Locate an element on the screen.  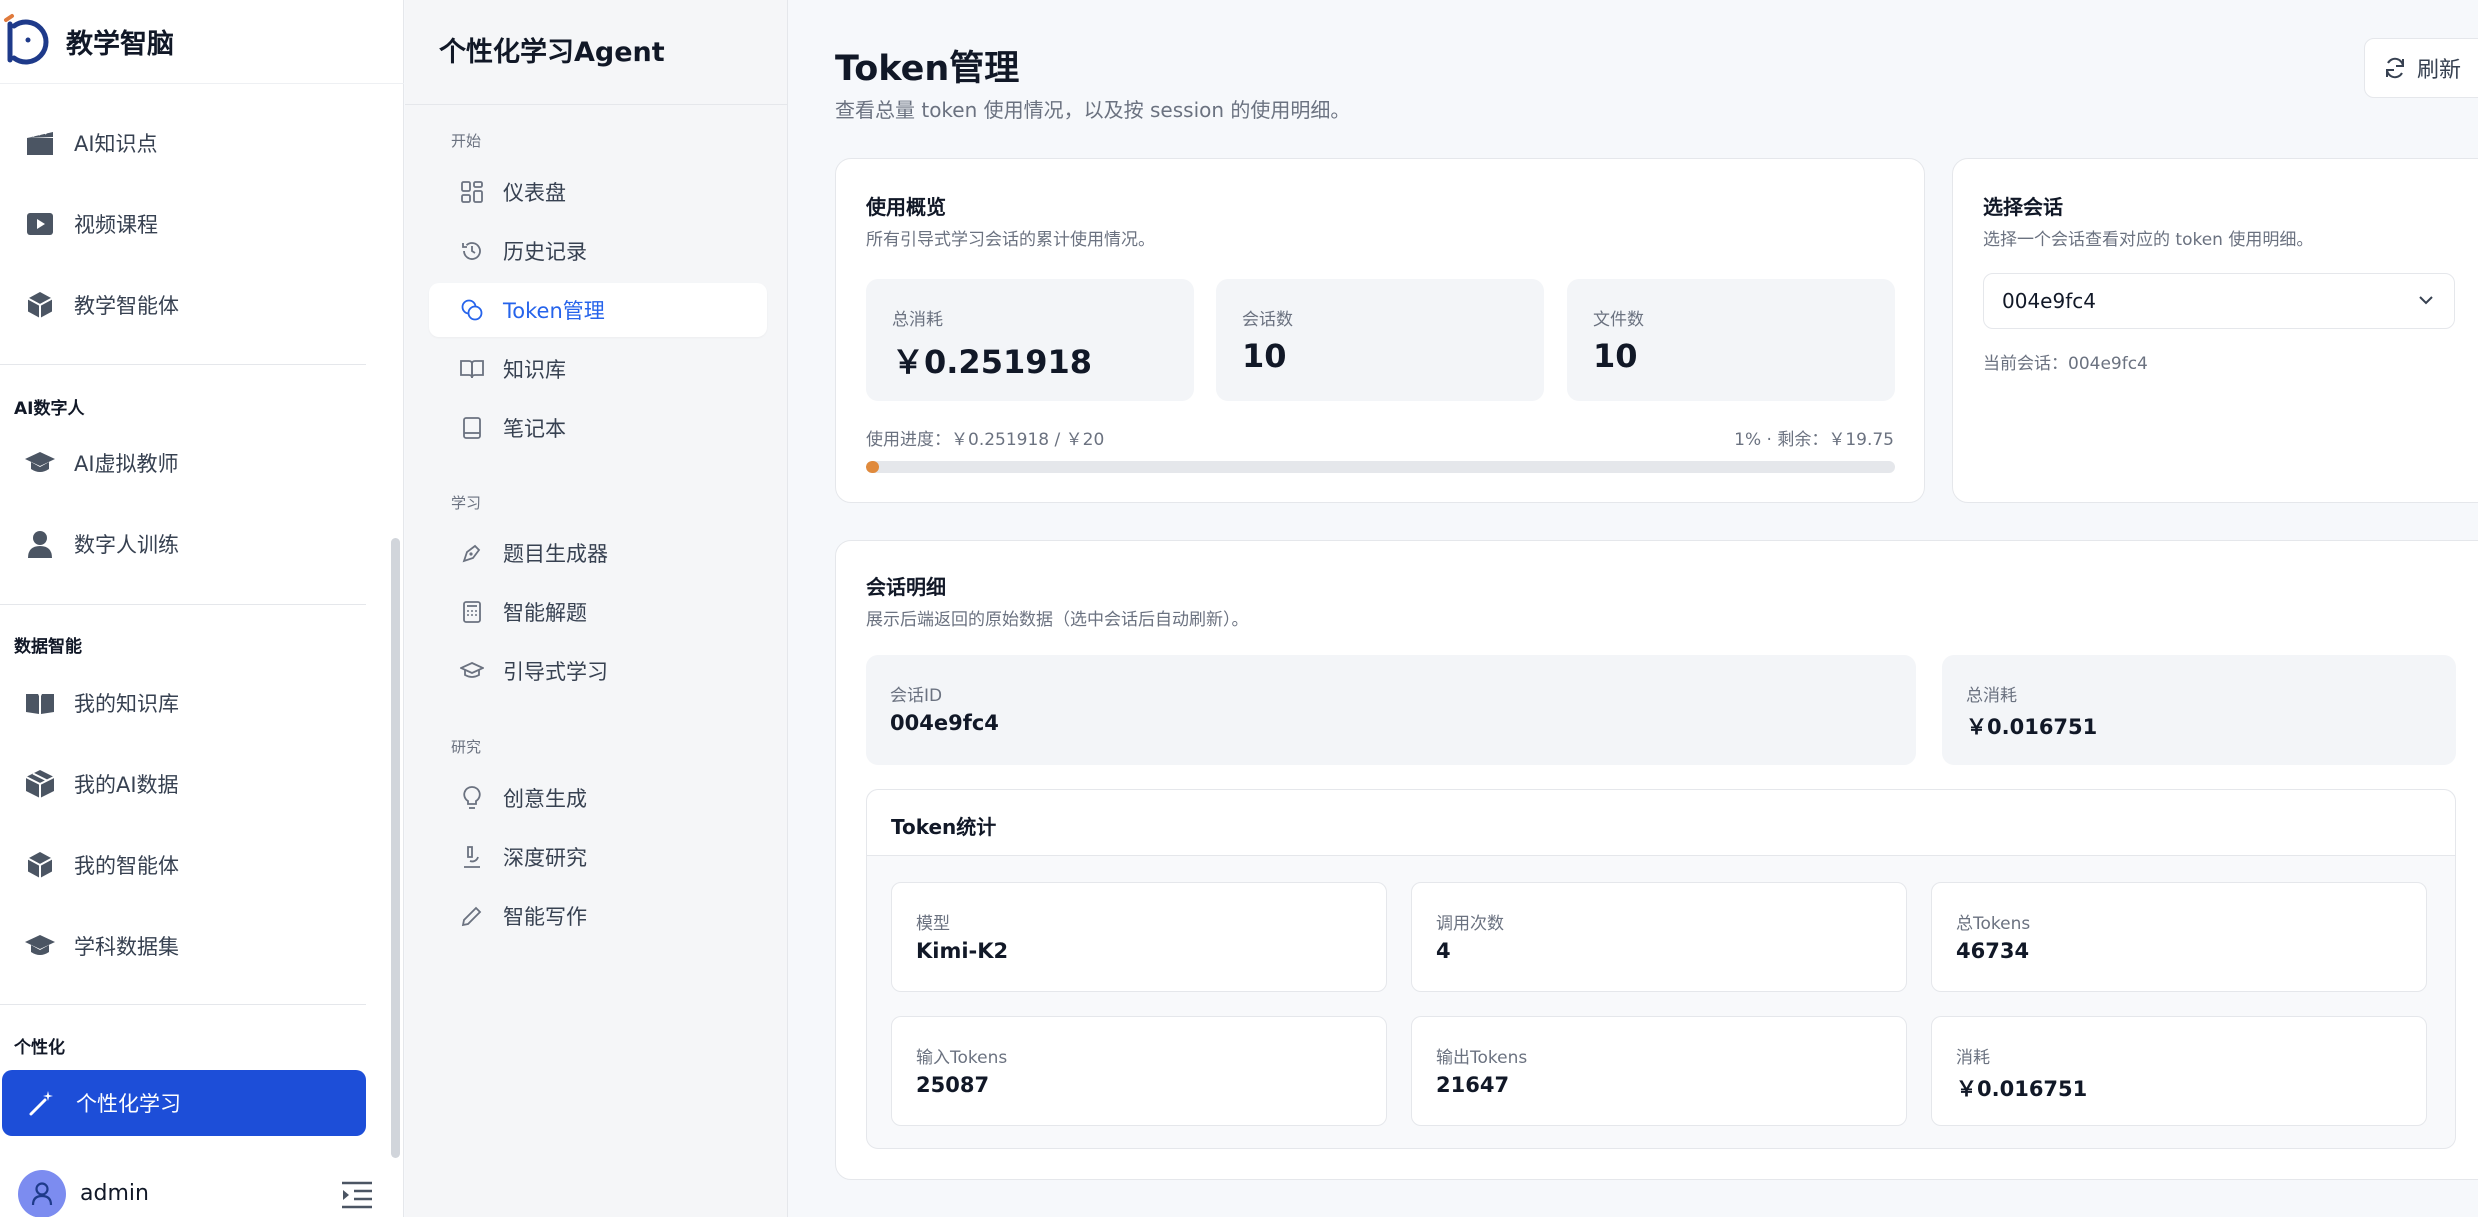
refresh-label: 刷新 is located at coordinates (2439, 69).